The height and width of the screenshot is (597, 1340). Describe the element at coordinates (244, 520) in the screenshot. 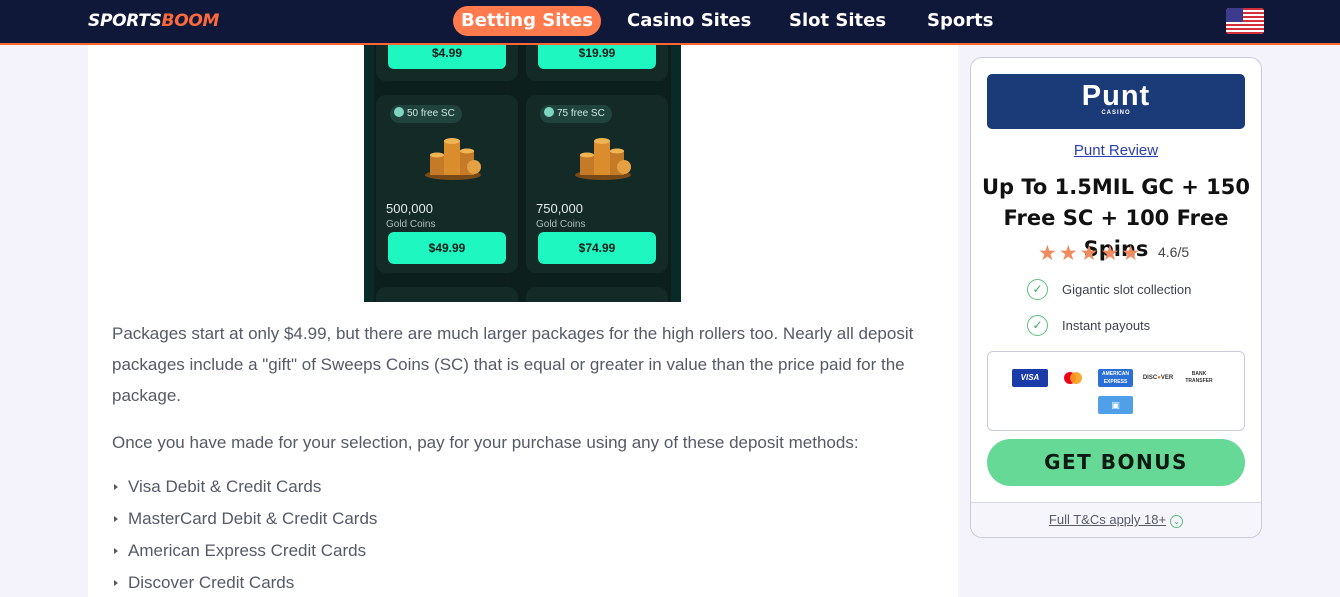

I see `list-item: MasterCard Debit & Credit Cards` at that location.